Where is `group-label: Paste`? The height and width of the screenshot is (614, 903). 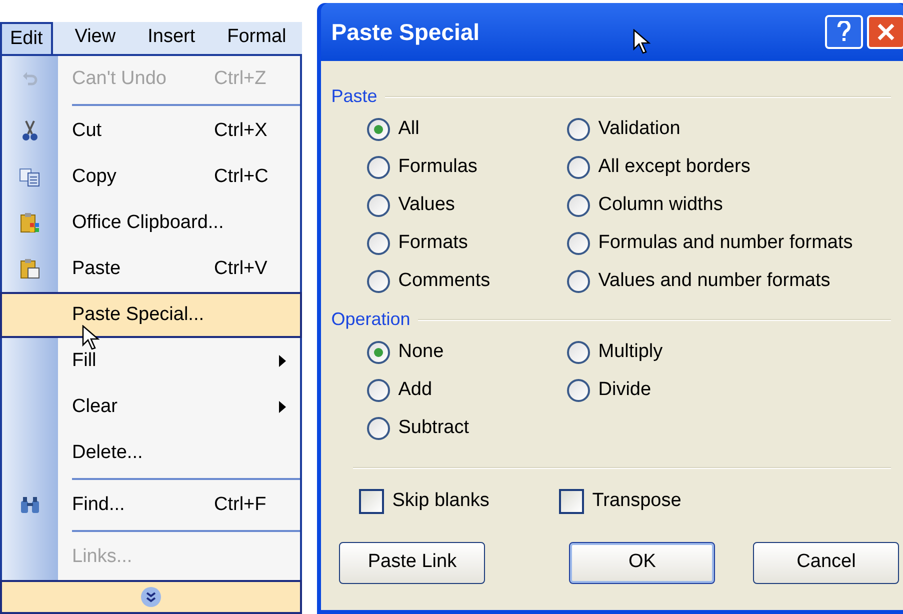 group-label: Paste is located at coordinates (354, 96).